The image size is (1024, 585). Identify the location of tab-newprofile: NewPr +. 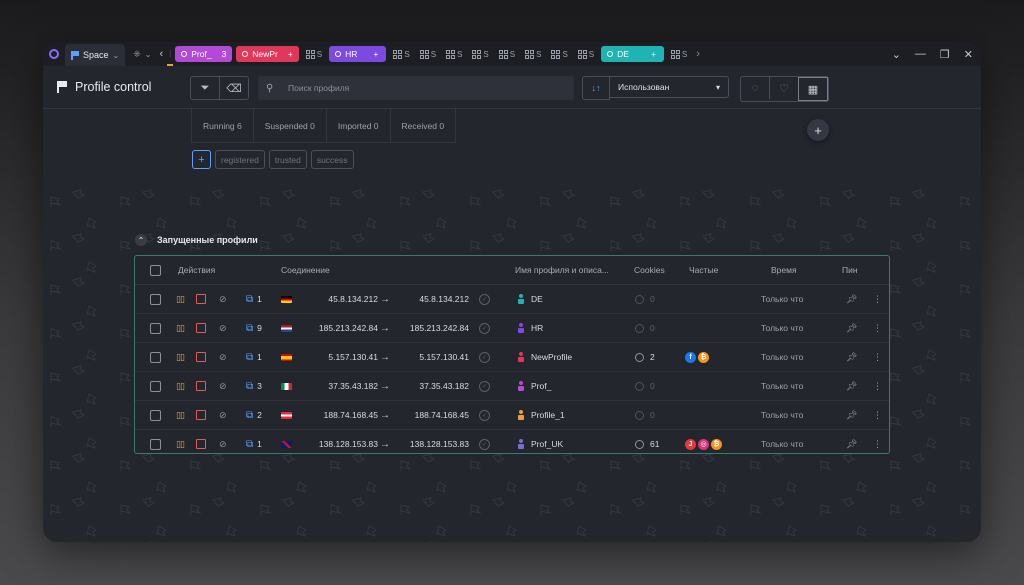
(267, 54).